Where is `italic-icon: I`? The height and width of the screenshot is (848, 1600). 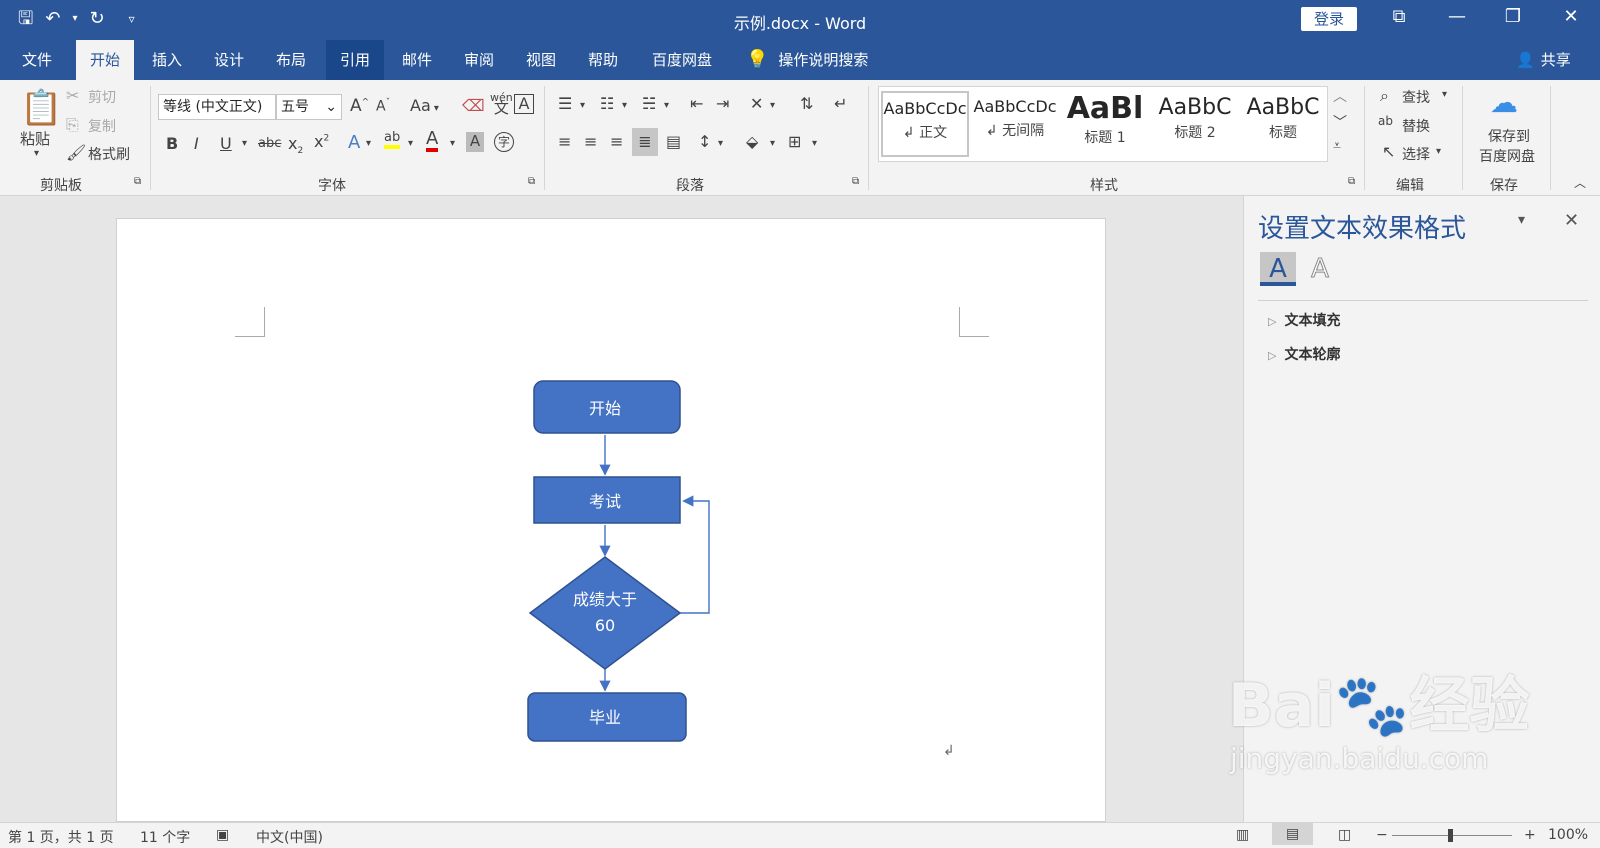 italic-icon: I is located at coordinates (196, 143).